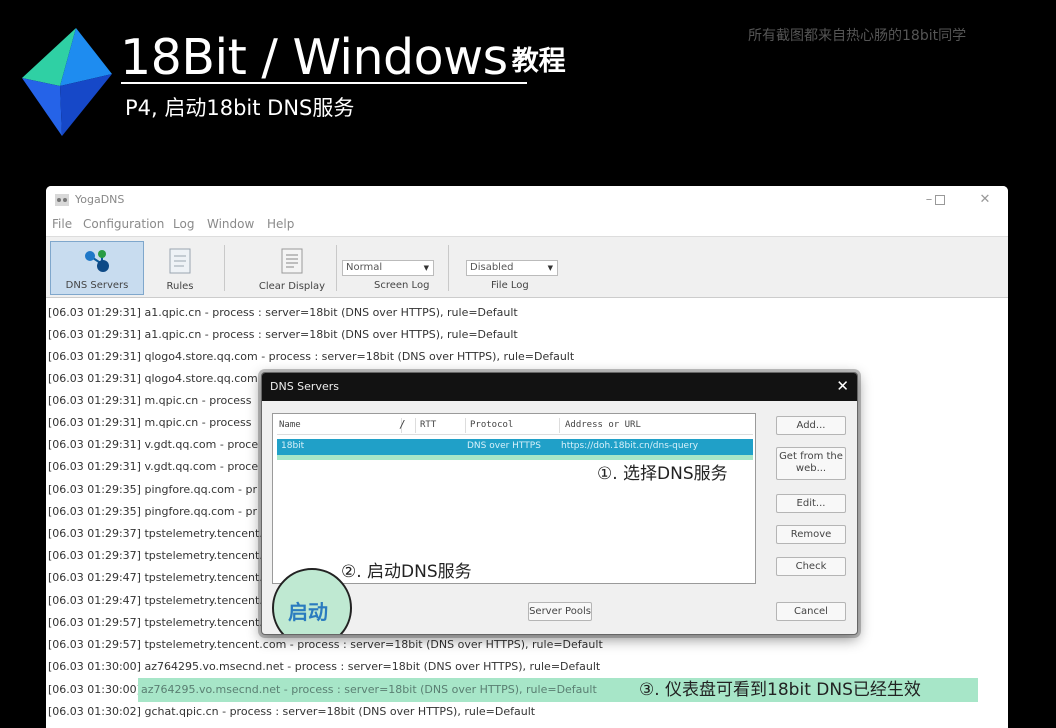 The width and height of the screenshot is (1056, 728). I want to click on close-window-icon: ✕, so click(985, 200).